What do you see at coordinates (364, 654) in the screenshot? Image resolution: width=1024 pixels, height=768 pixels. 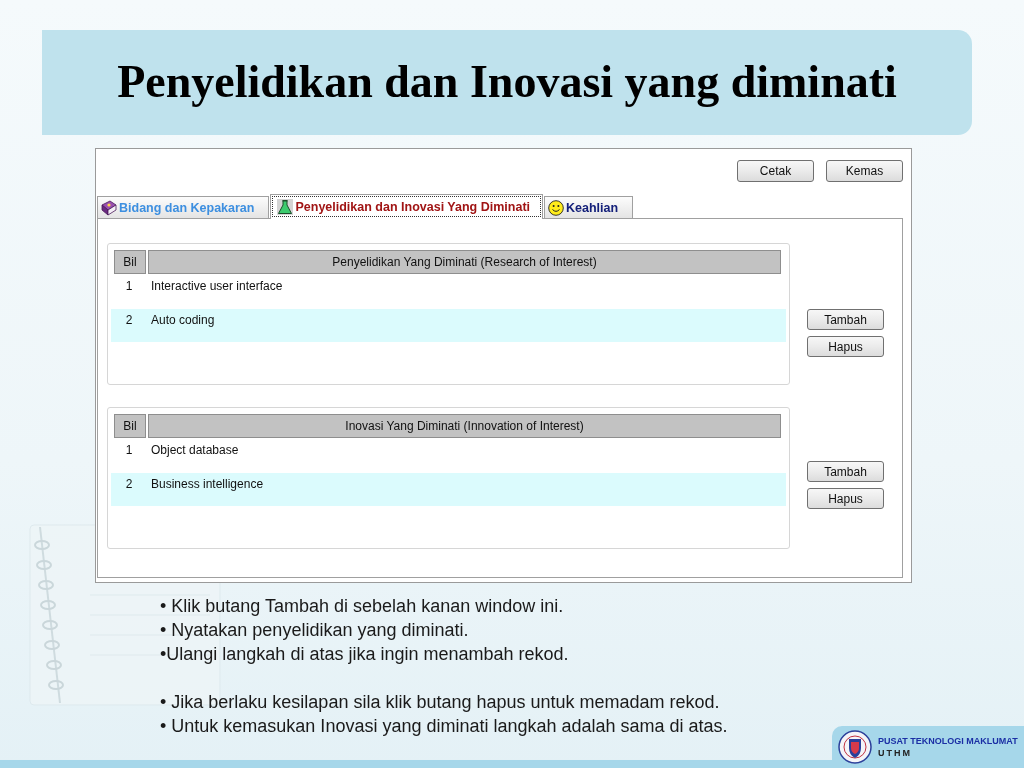 I see `instruction-text: •Ulangi langkah di atas jika ingin menambah rekod.` at bounding box center [364, 654].